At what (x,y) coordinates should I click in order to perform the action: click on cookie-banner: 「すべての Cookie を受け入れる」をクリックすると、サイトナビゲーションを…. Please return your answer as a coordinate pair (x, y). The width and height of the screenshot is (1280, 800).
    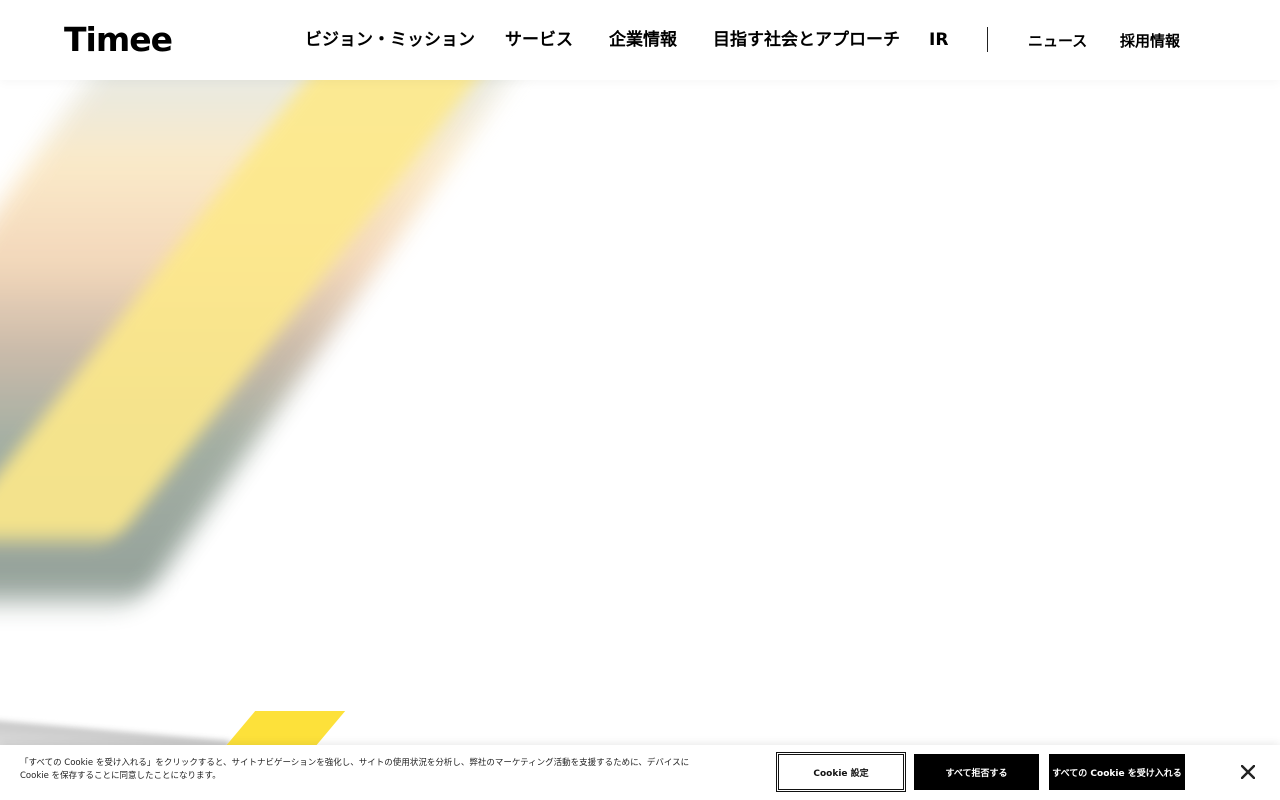
    Looking at the image, I should click on (640, 772).